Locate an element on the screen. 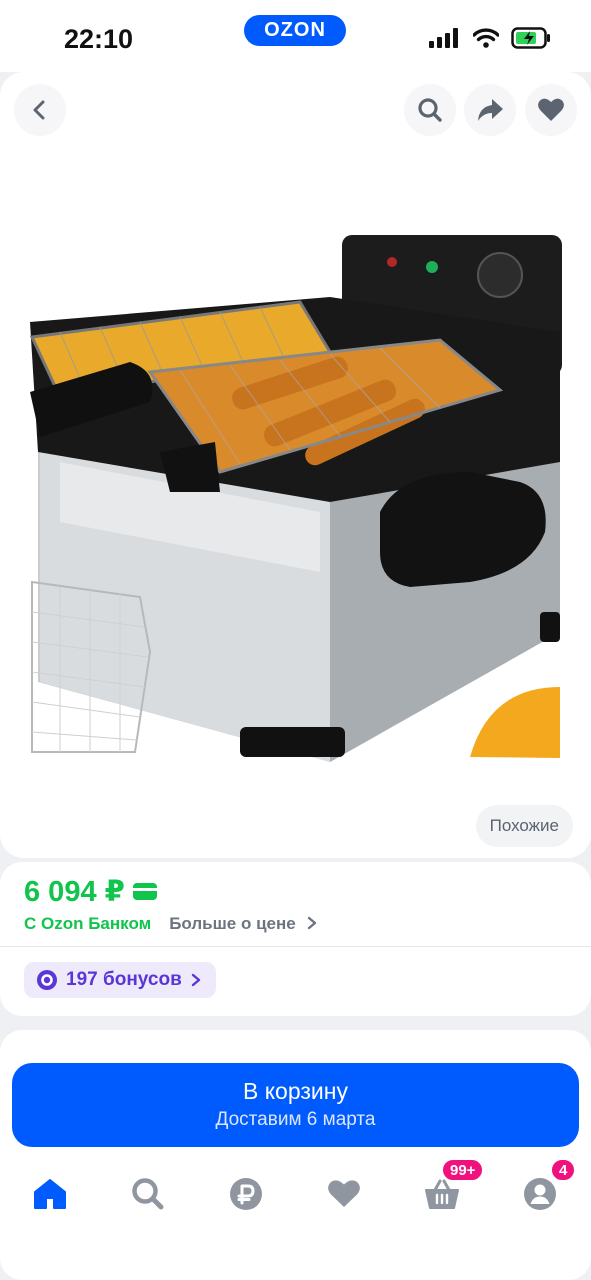 The height and width of the screenshot is (1280, 591). tab-search is located at coordinates (148, 1194).